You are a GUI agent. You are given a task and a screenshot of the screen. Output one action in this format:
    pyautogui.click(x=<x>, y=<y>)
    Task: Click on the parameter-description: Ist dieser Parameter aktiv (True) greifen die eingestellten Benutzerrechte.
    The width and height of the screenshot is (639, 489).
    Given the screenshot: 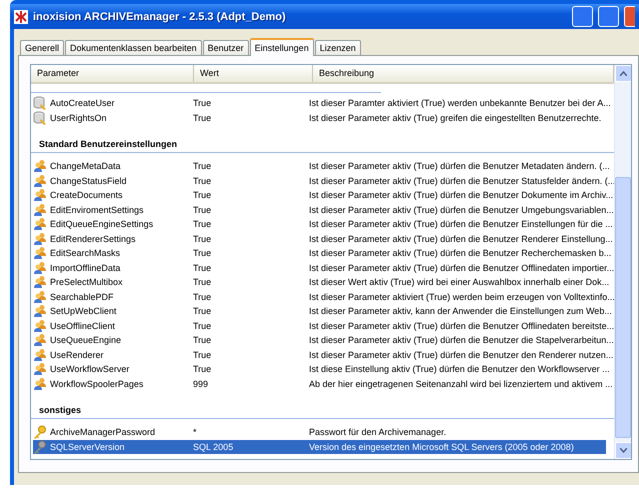 What is the action you would take?
    pyautogui.click(x=455, y=118)
    